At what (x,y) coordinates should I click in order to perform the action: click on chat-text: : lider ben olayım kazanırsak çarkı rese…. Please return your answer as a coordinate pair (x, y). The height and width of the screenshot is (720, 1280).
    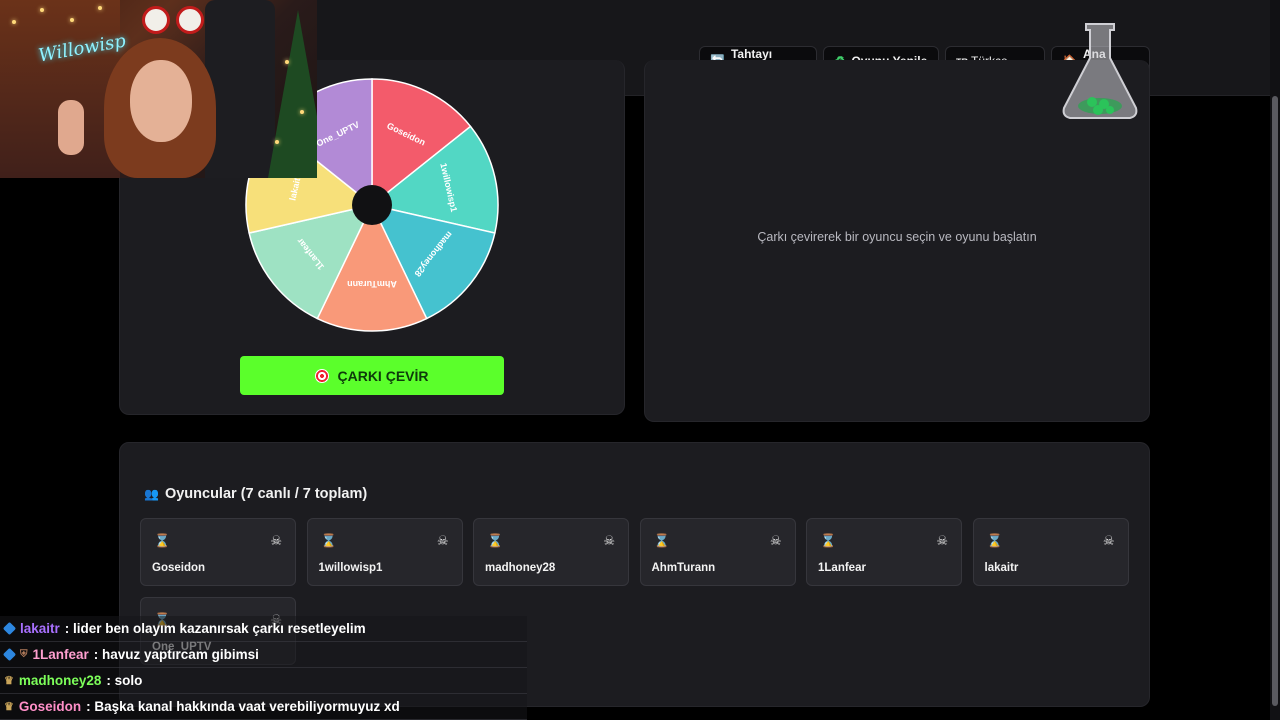
    Looking at the image, I should click on (215, 628).